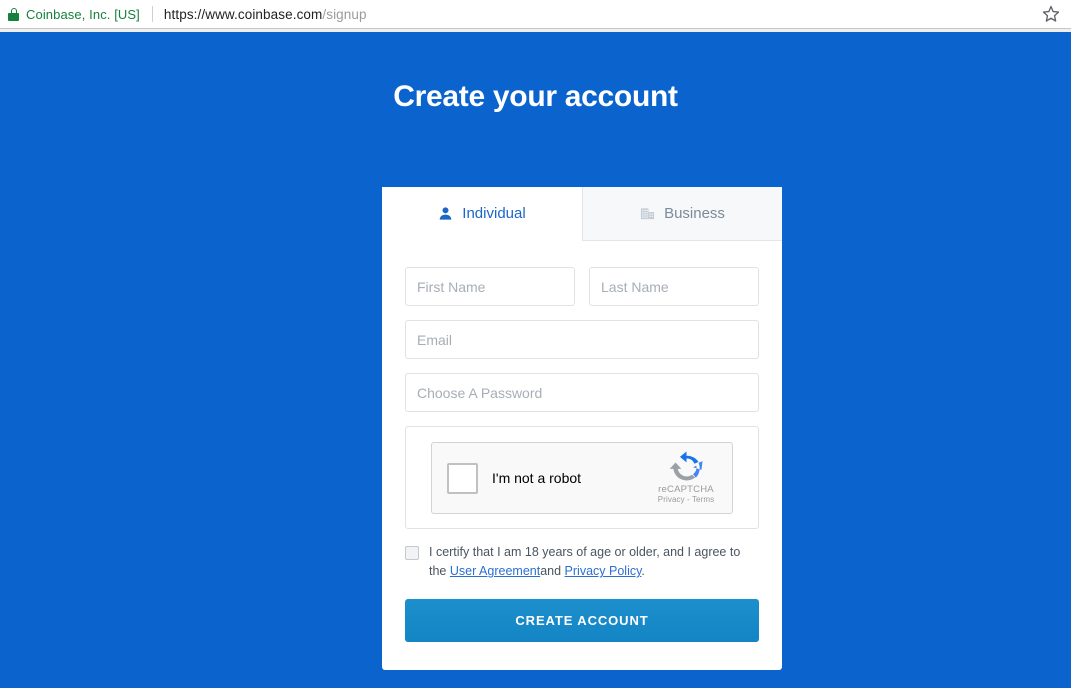  Describe the element at coordinates (686, 467) in the screenshot. I see `recaptcha-logo-icon` at that location.